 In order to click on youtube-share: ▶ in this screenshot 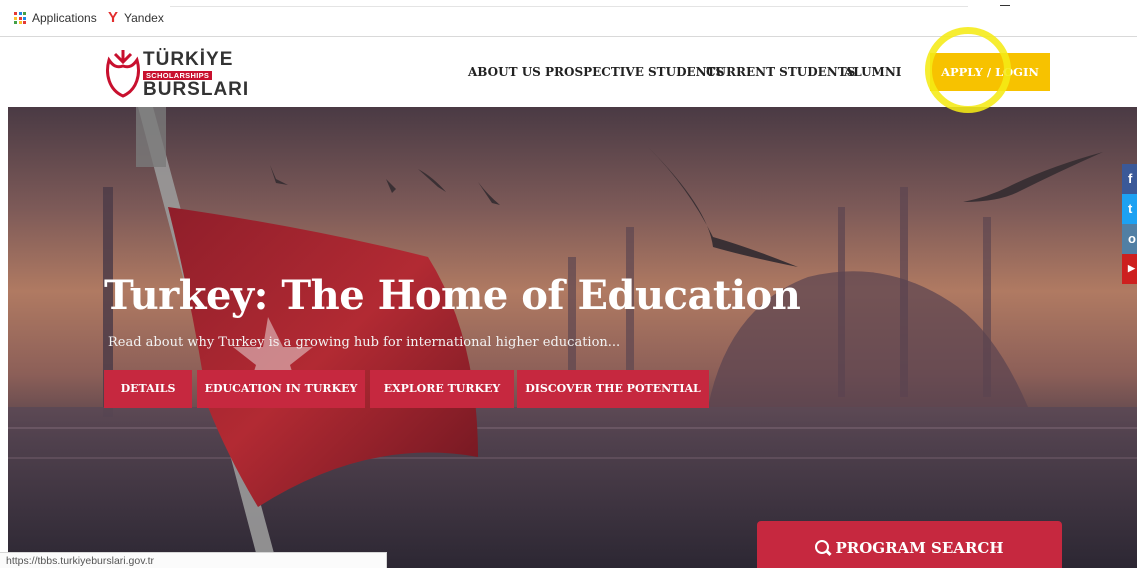, I will do `click(1129, 269)`.